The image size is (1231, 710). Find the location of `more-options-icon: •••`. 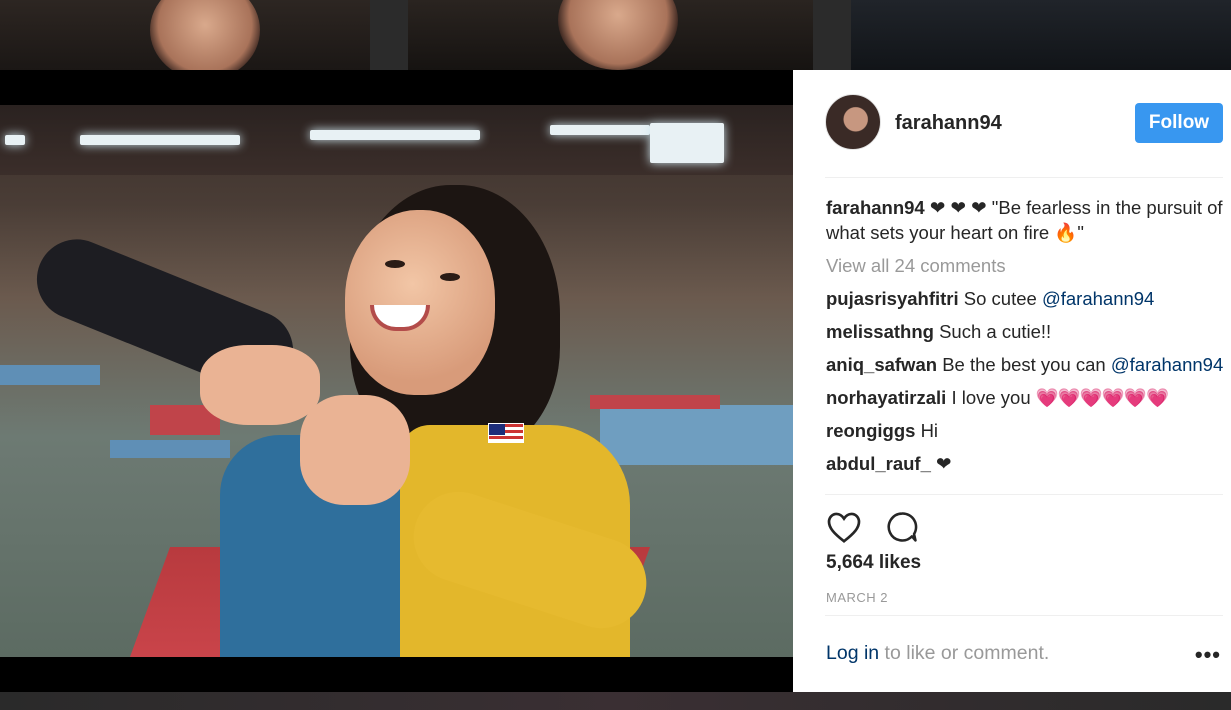

more-options-icon: ••• is located at coordinates (1208, 655).